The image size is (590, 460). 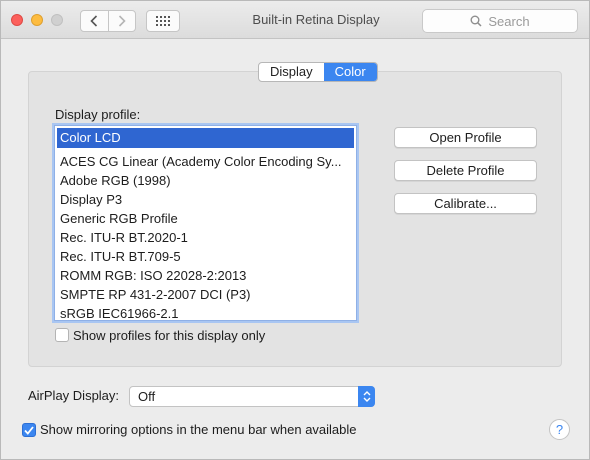 I want to click on back-icon, so click(x=94, y=21).